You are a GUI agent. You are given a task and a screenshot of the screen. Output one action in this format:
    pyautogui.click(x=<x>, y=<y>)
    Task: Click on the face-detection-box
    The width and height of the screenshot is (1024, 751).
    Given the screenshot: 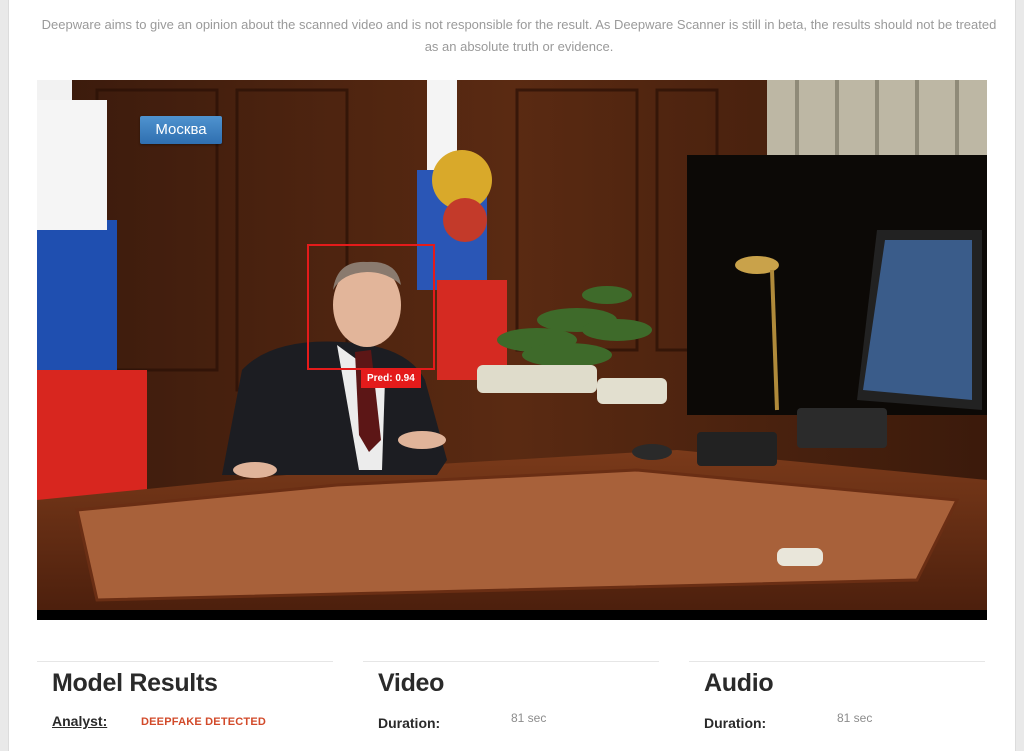 What is the action you would take?
    pyautogui.click(x=371, y=307)
    